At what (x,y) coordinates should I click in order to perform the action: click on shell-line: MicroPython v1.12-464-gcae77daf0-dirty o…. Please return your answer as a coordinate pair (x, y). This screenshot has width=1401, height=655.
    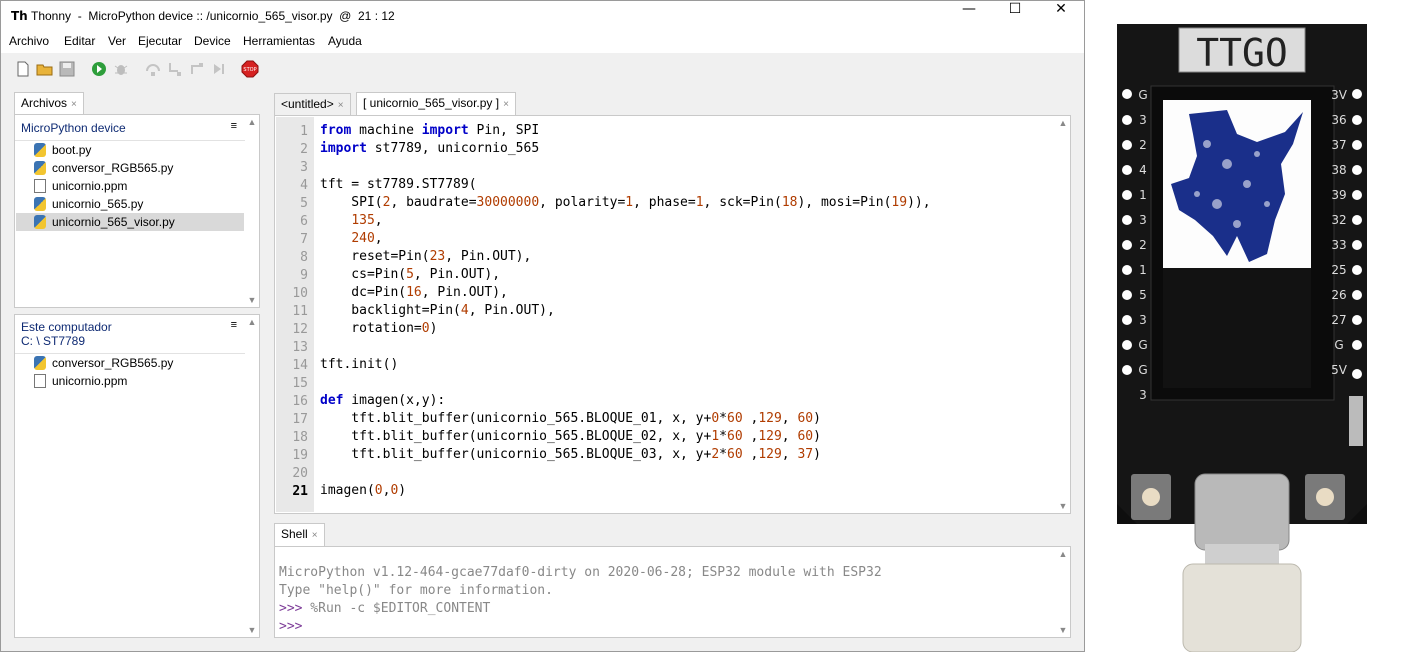
    Looking at the image, I should click on (580, 573).